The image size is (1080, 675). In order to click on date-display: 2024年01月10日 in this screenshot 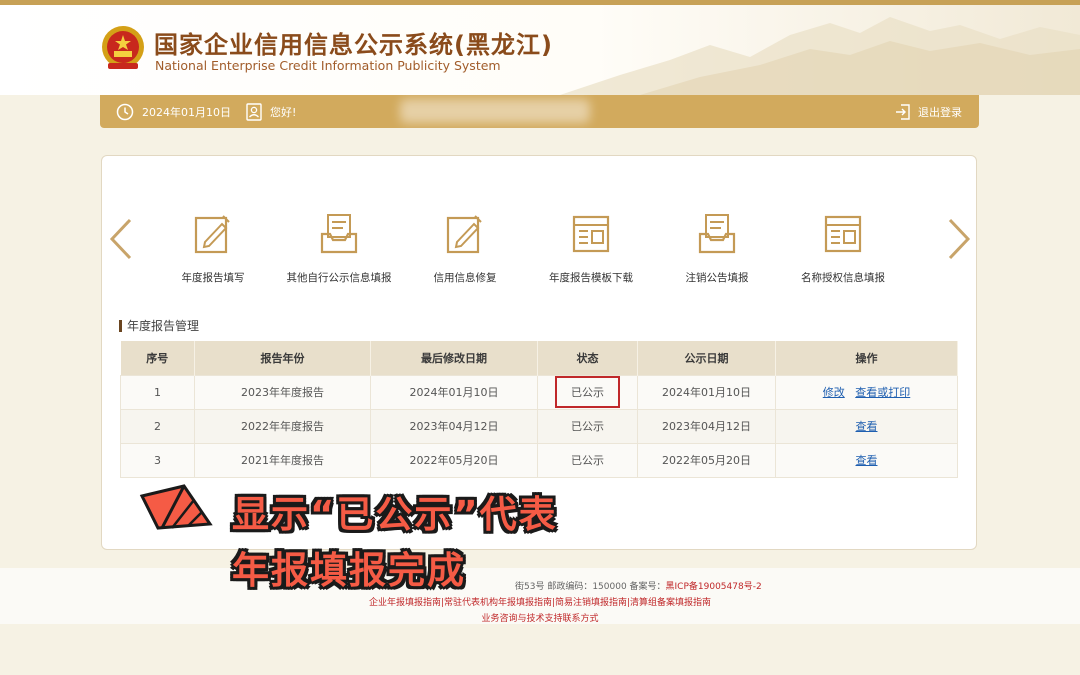, I will do `click(173, 111)`.